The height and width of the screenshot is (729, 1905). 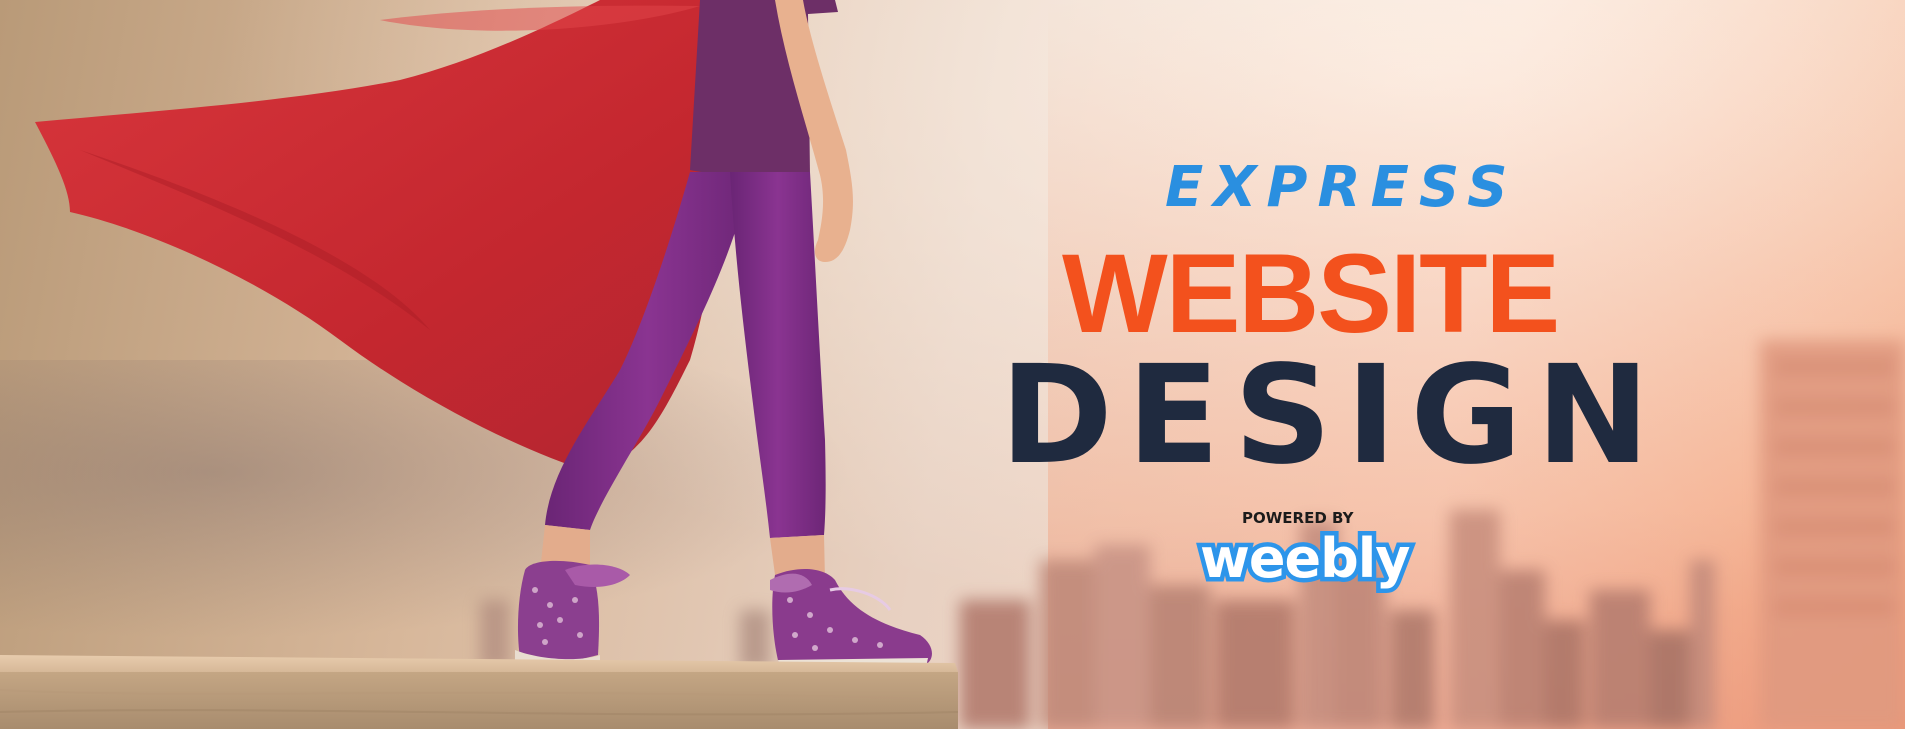 What do you see at coordinates (572, 614) in the screenshot?
I see `left-sneaker` at bounding box center [572, 614].